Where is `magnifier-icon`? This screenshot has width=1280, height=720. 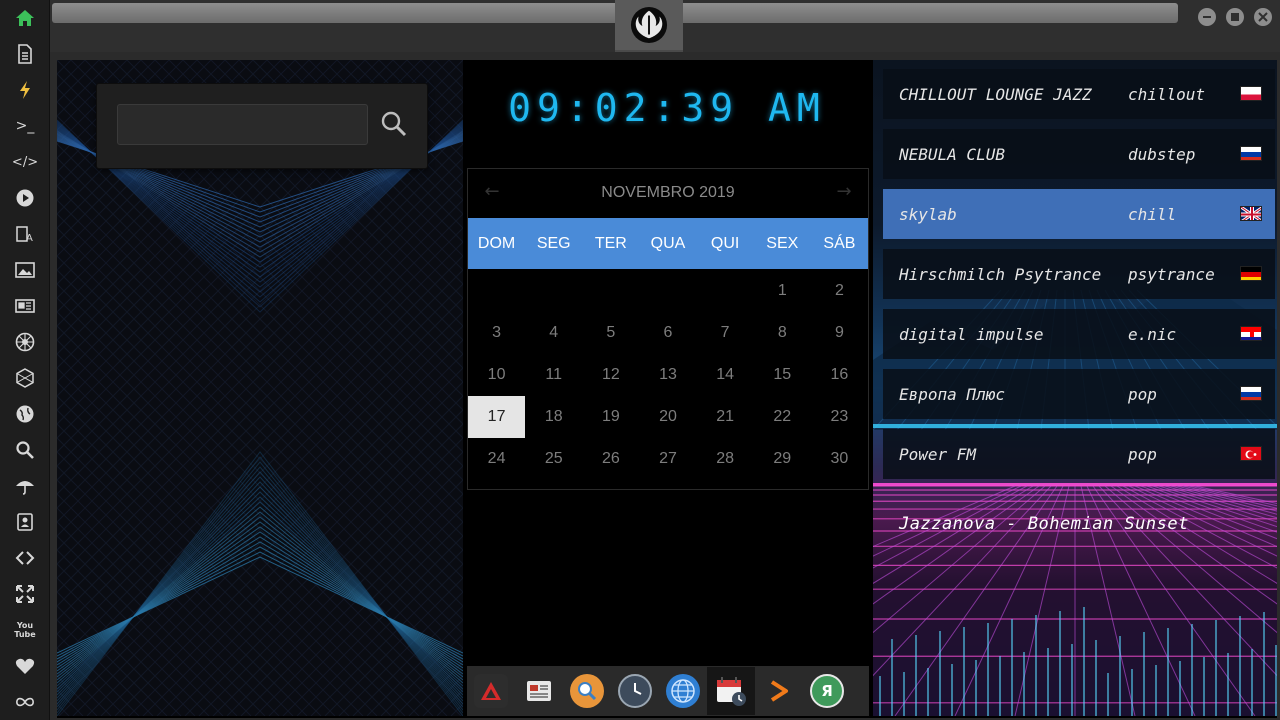
magnifier-icon is located at coordinates (394, 124).